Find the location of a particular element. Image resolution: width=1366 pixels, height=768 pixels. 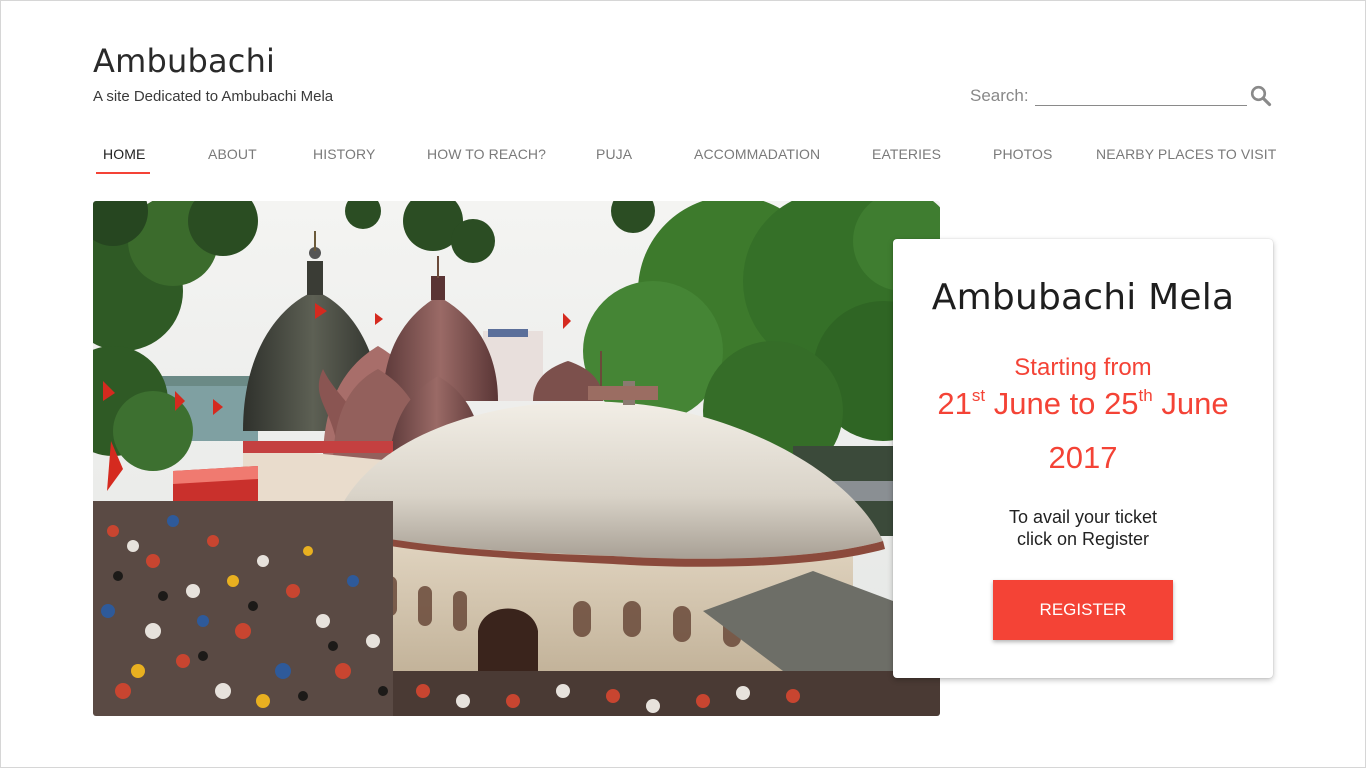

event-dates: 21st June to 25th June is located at coordinates (1083, 404).